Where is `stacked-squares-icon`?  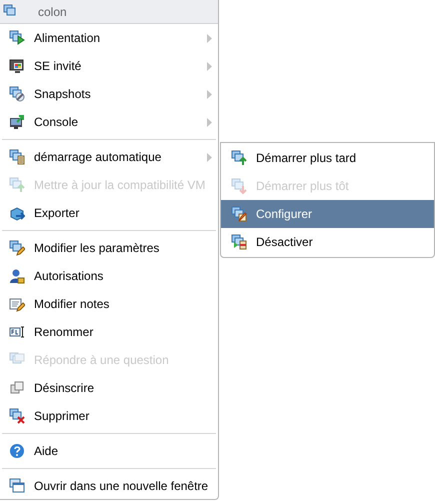 stacked-squares-icon is located at coordinates (17, 388).